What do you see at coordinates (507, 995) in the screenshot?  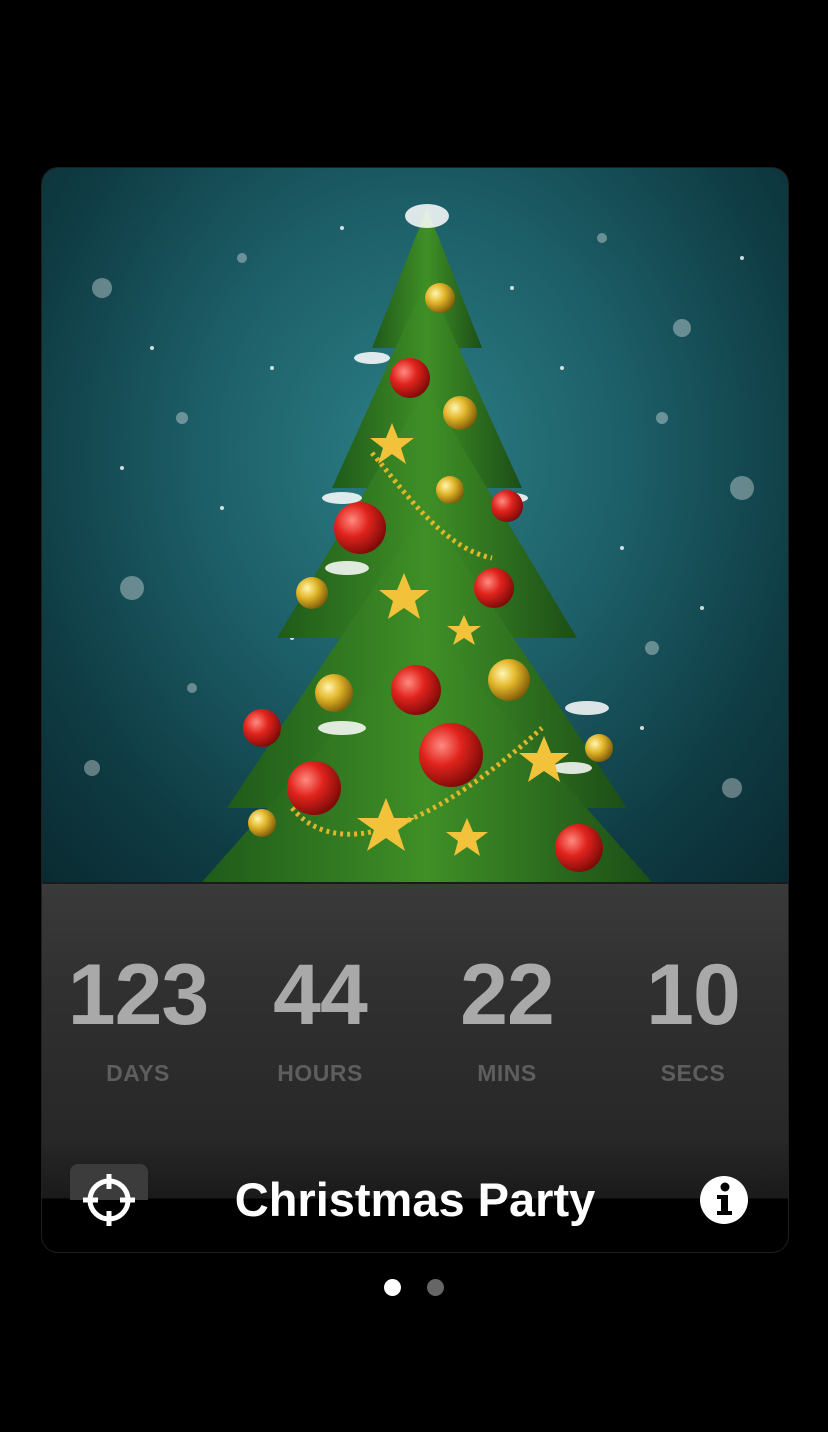 I see `mins-value: 22` at bounding box center [507, 995].